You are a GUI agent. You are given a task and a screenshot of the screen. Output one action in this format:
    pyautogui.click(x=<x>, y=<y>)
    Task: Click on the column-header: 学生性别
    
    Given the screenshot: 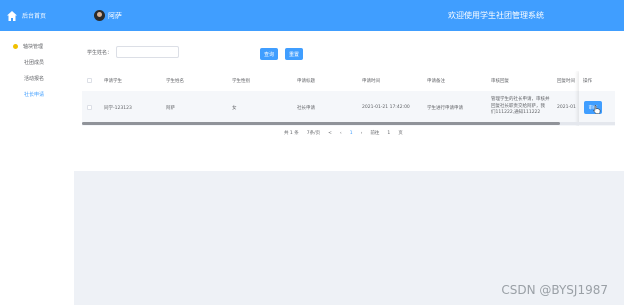 What is the action you would take?
    pyautogui.click(x=241, y=81)
    